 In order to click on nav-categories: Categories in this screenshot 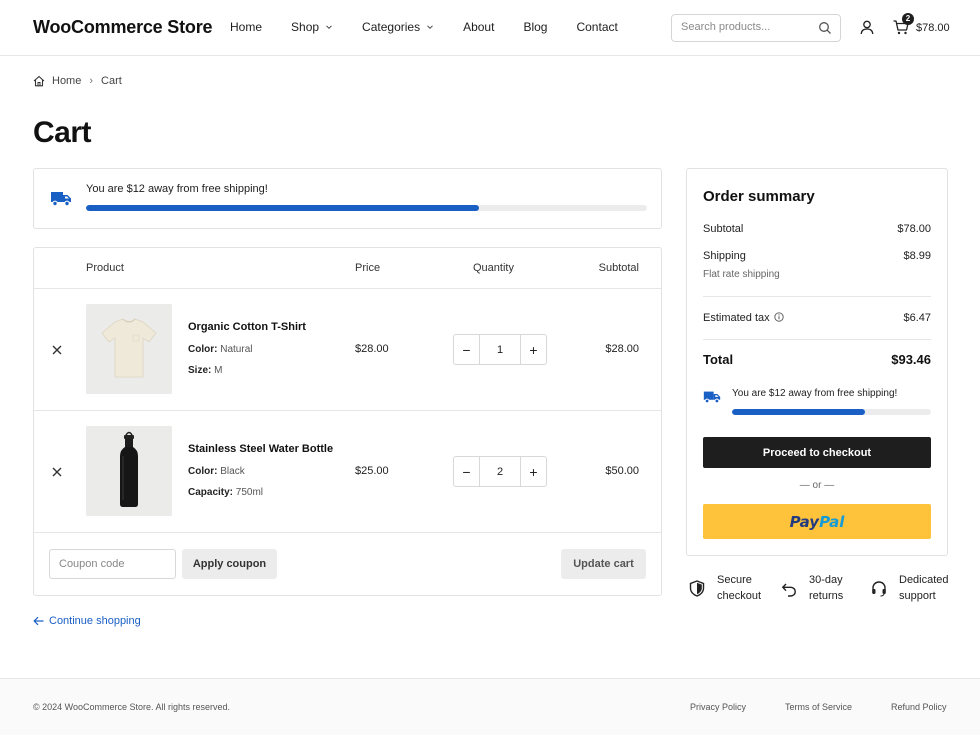, I will do `click(398, 27)`.